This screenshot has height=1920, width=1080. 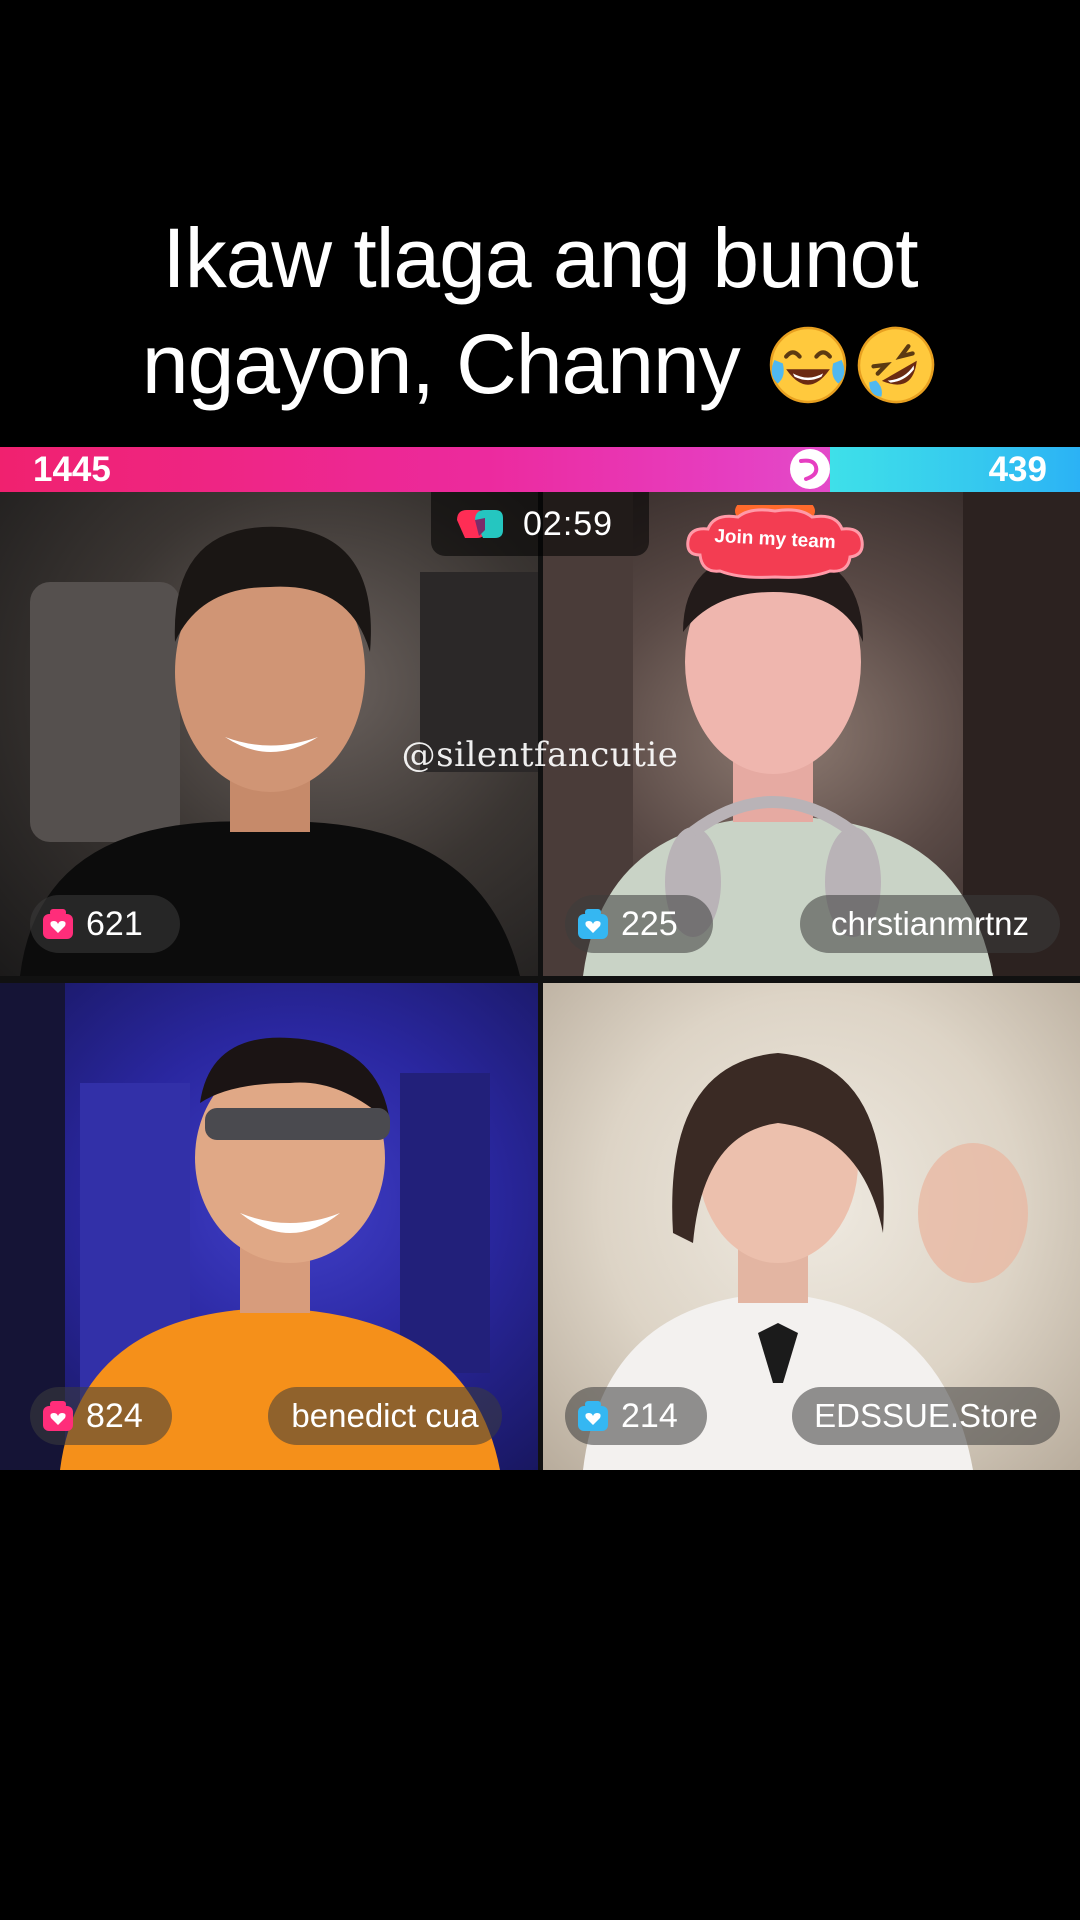 What do you see at coordinates (480, 524) in the screenshot?
I see `battle-gloves-icon` at bounding box center [480, 524].